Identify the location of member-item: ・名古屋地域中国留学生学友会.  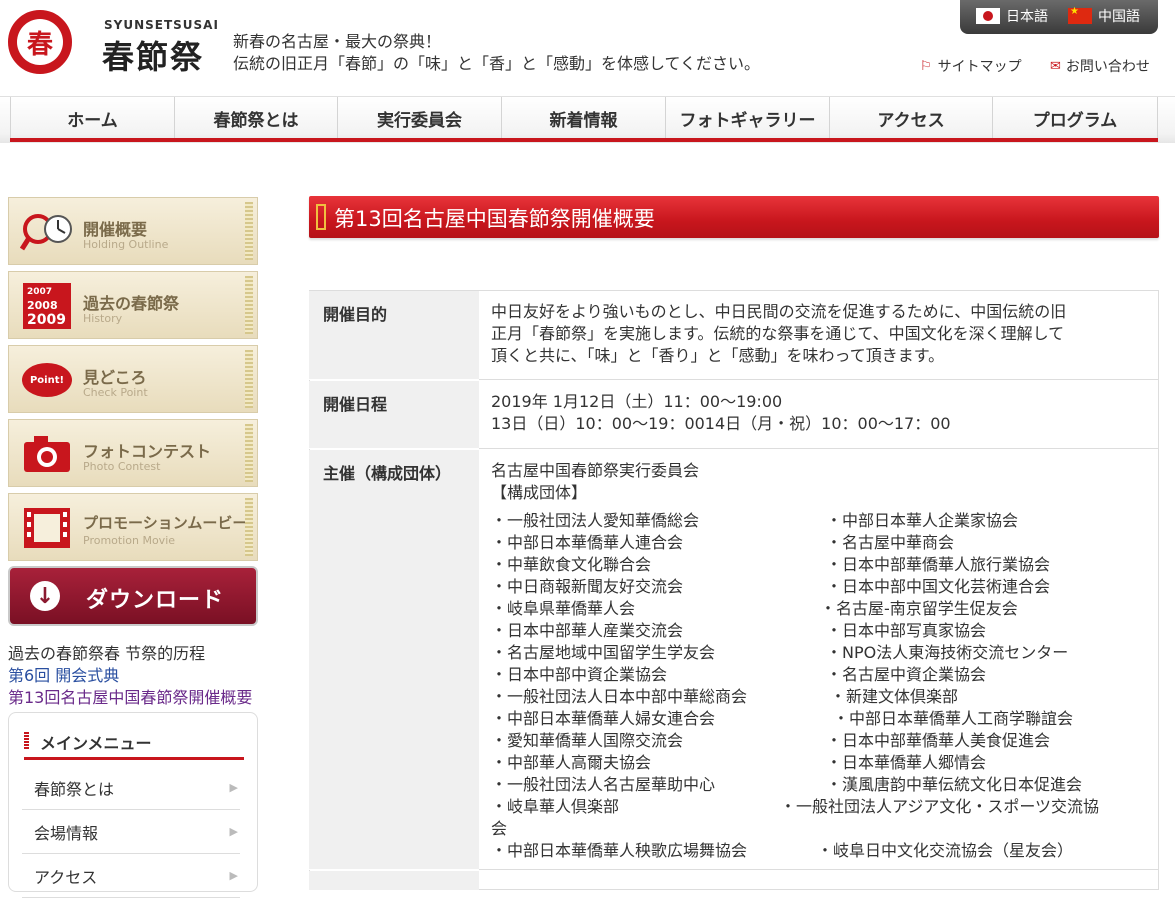
(603, 652).